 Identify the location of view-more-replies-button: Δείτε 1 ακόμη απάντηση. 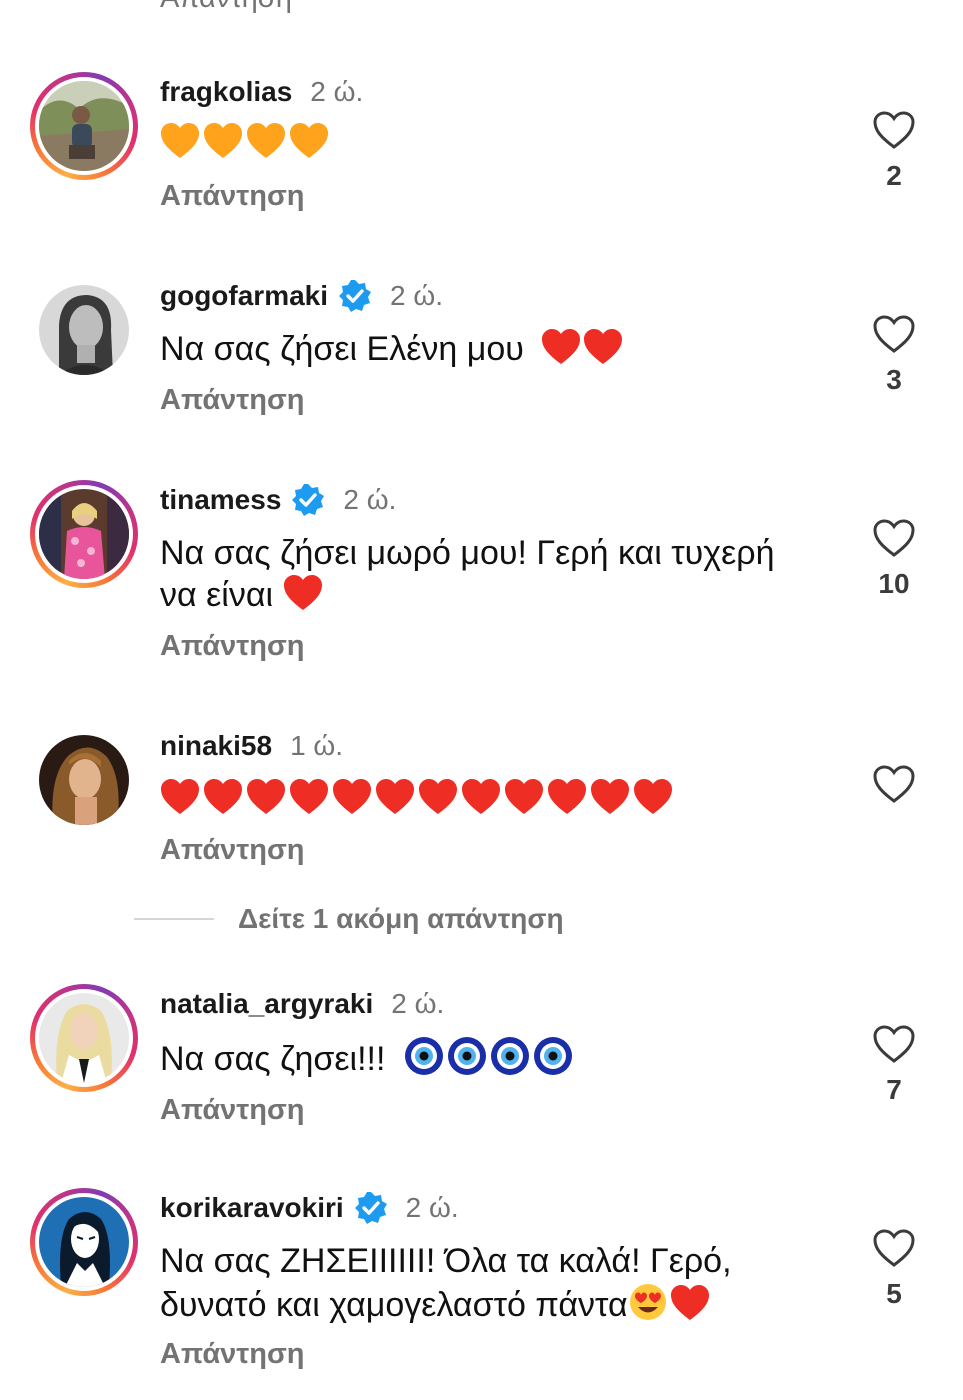
(349, 919).